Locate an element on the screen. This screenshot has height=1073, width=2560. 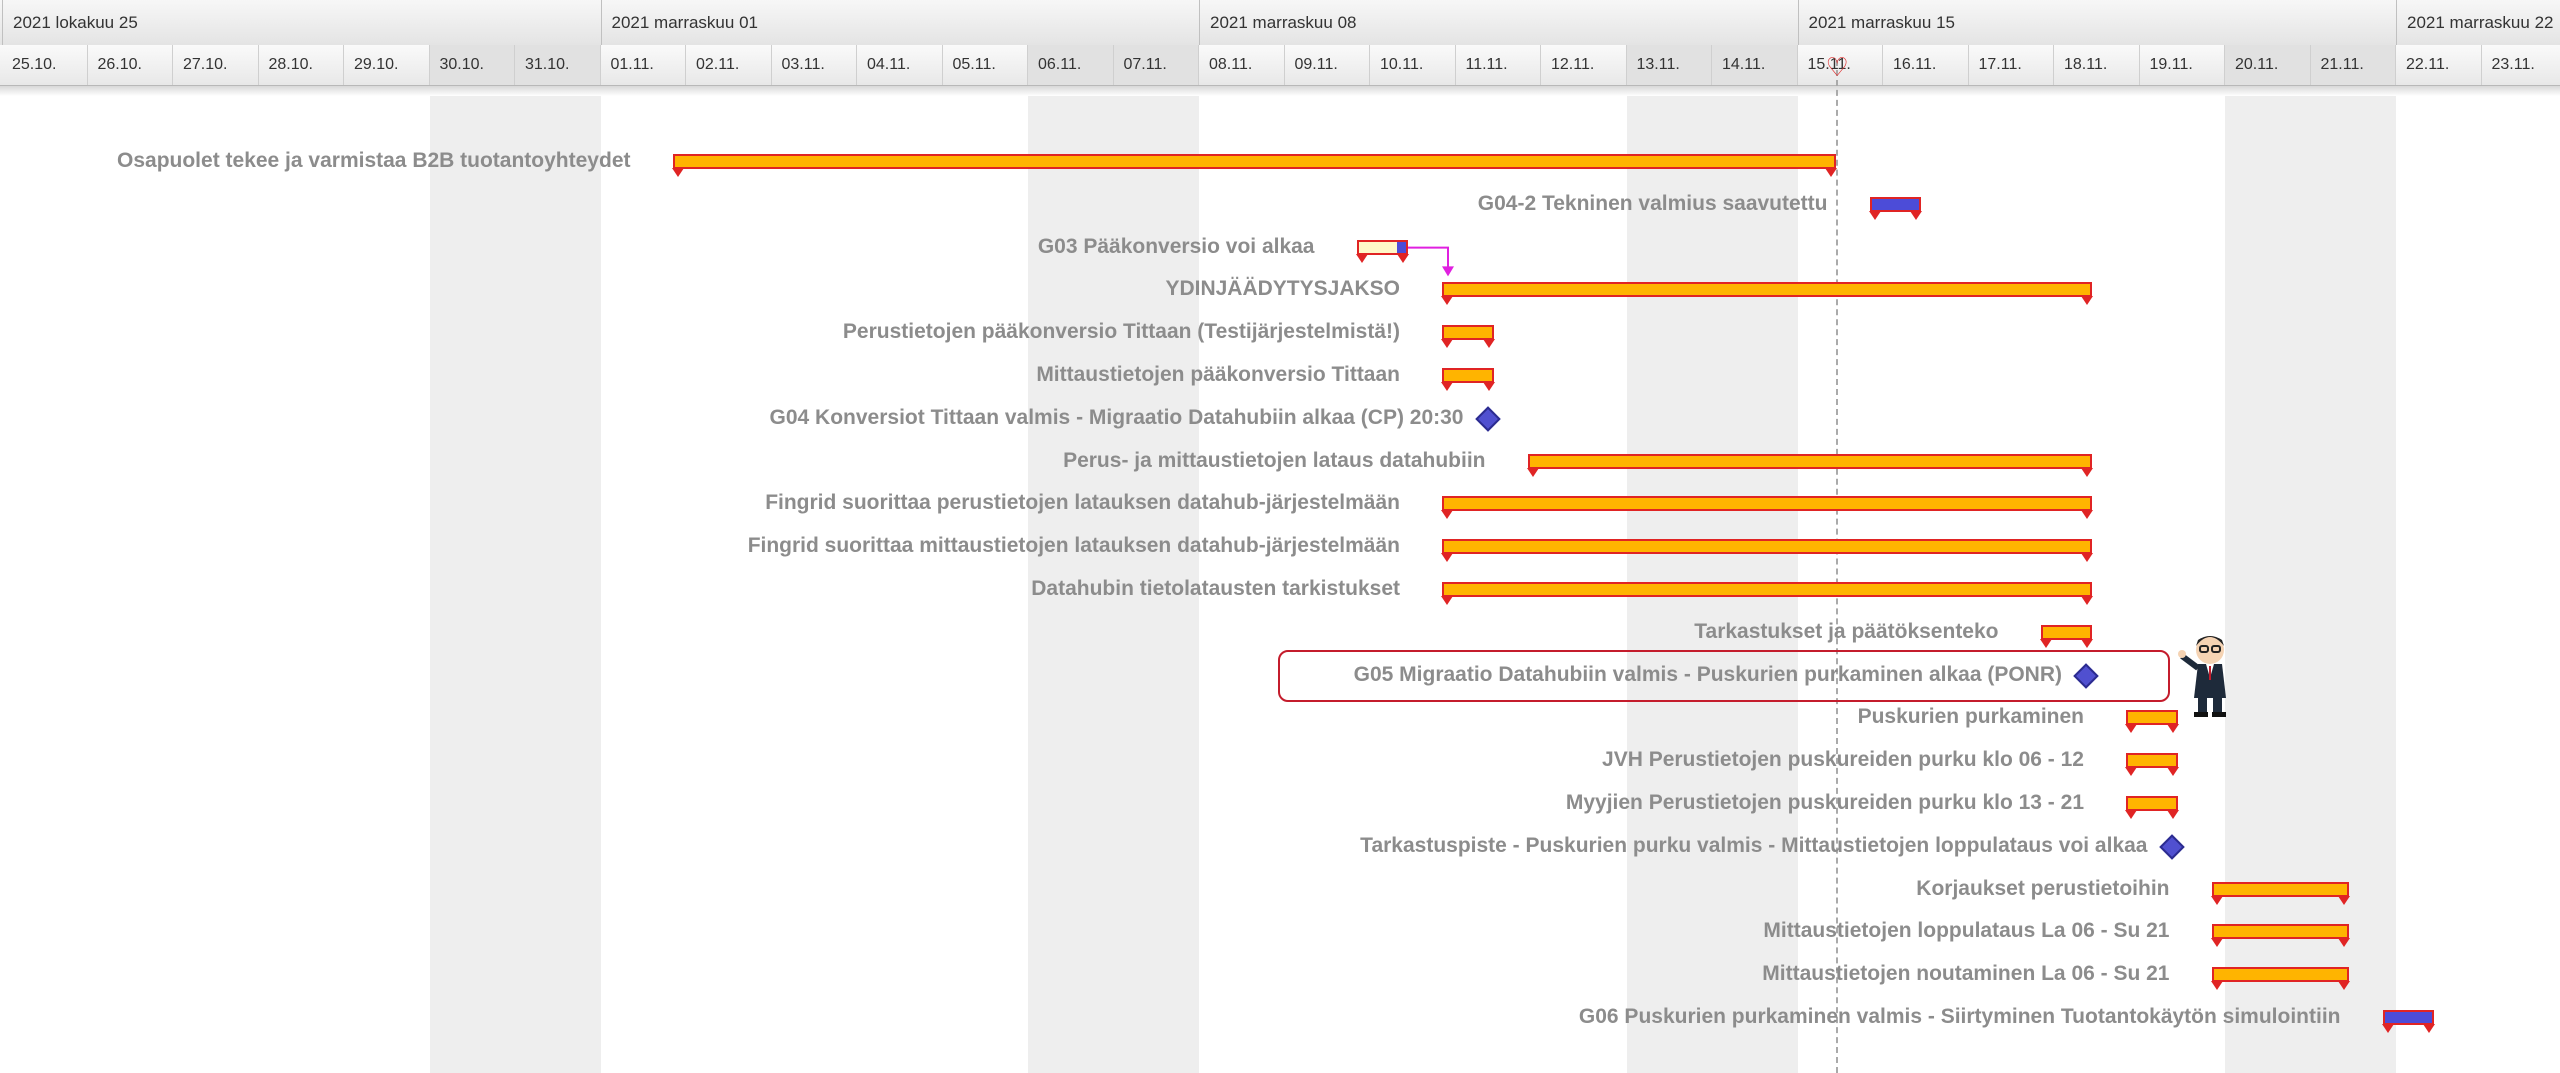
day-cell: 31.10. is located at coordinates (558, 65).